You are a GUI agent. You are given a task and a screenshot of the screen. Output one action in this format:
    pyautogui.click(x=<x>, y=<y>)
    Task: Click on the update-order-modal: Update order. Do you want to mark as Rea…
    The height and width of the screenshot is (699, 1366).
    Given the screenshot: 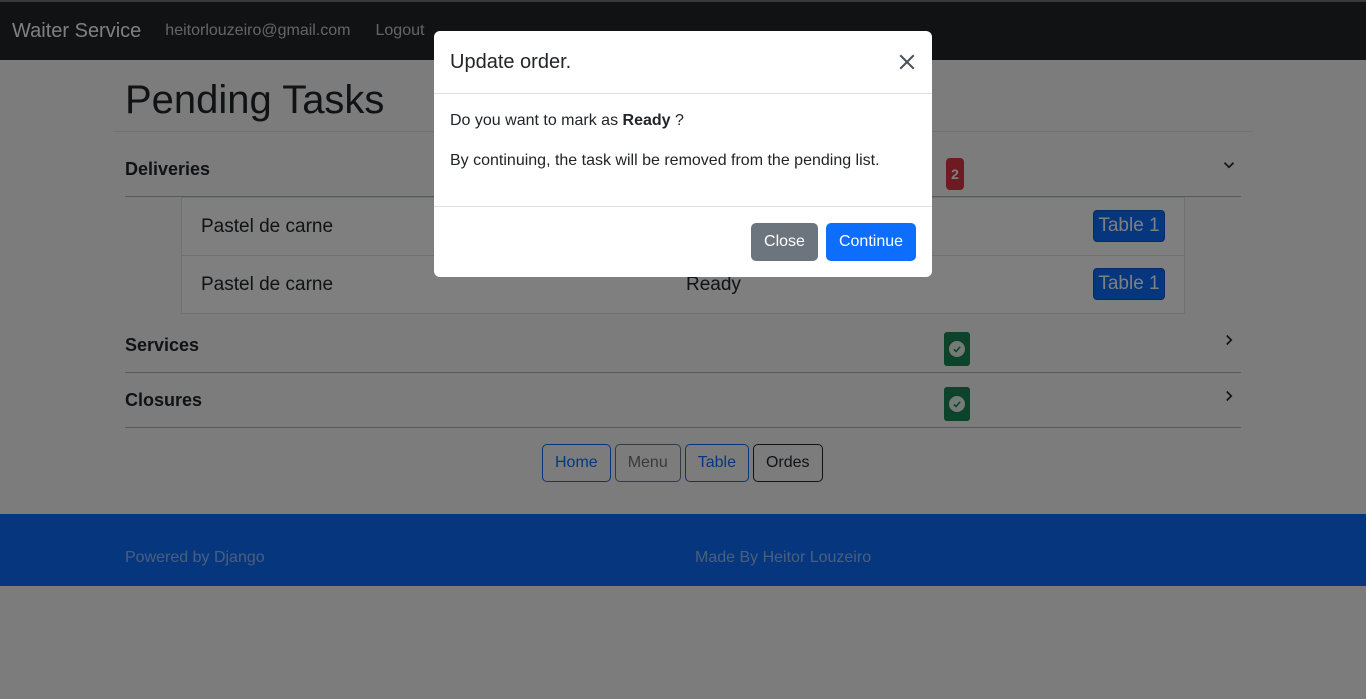 What is the action you would take?
    pyautogui.click(x=683, y=154)
    